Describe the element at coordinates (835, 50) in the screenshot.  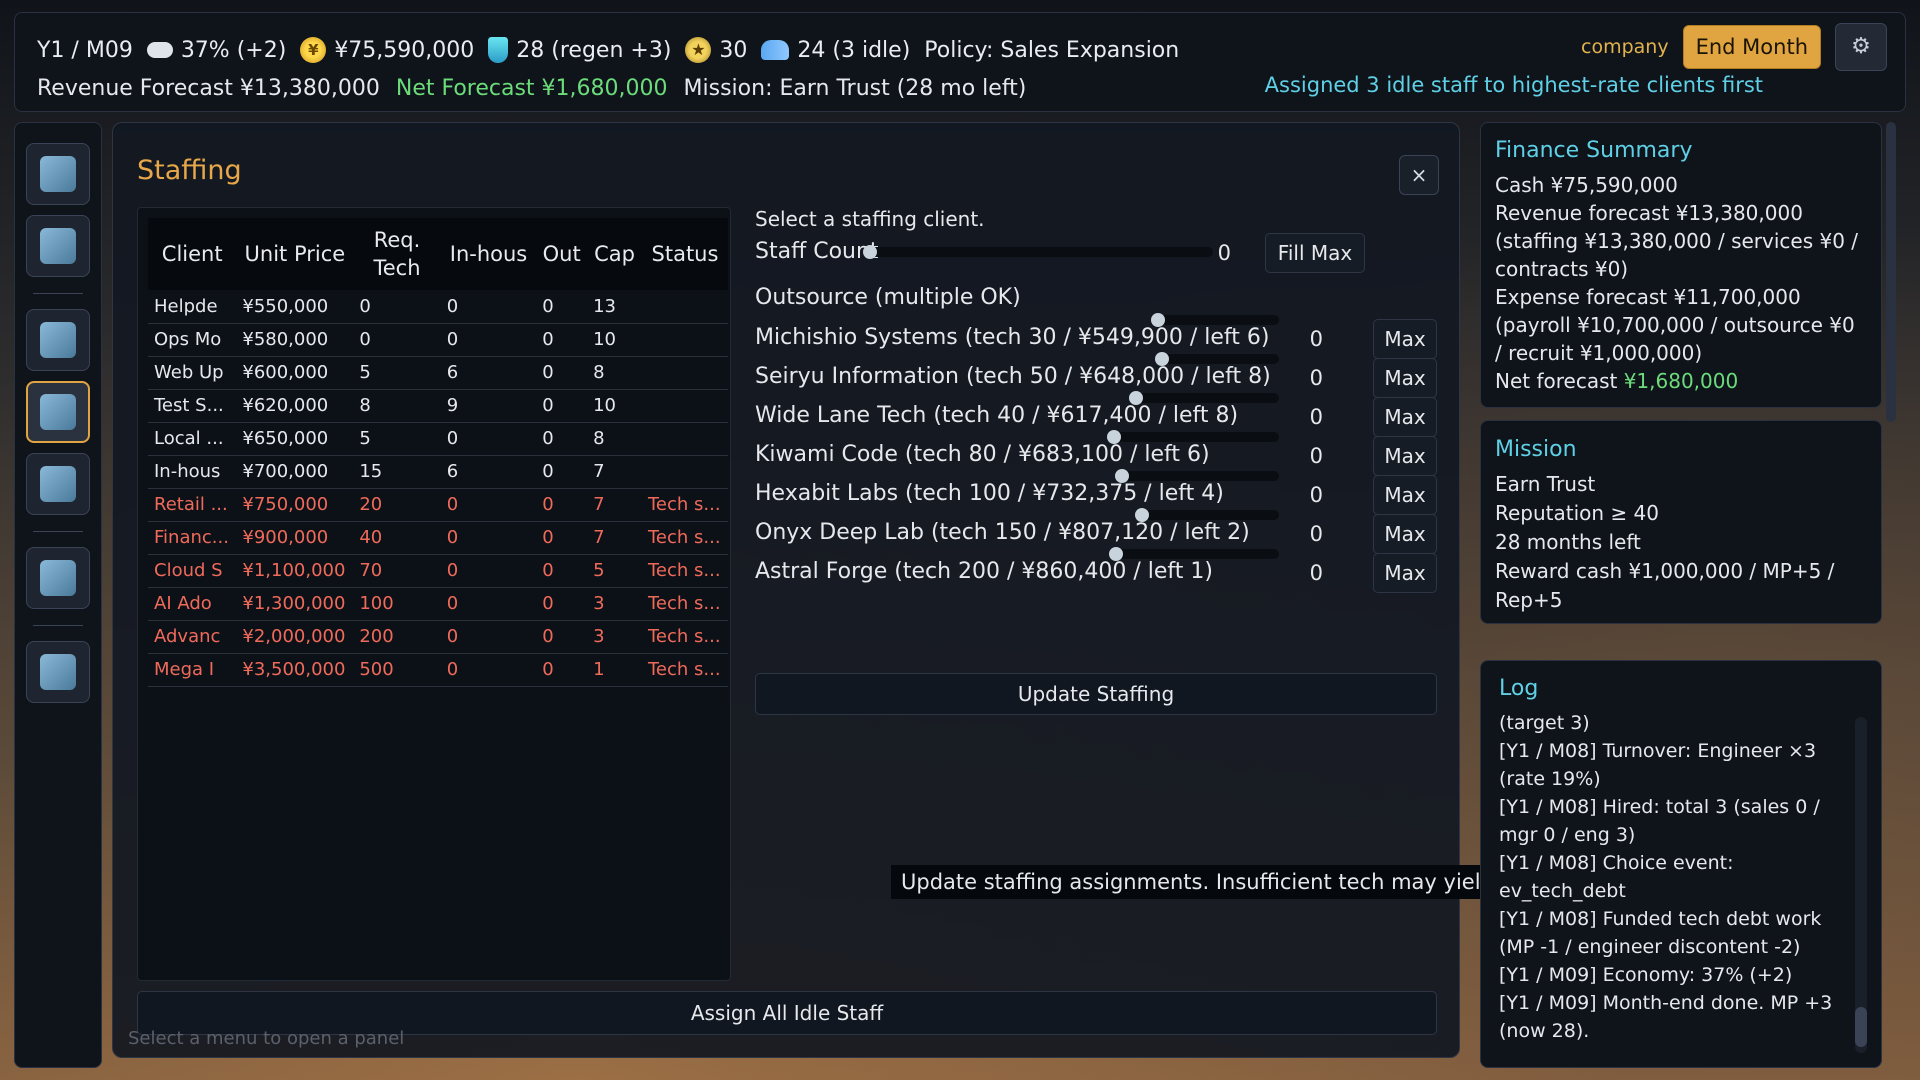
I see `staff-stat: 24 (3 idle)` at that location.